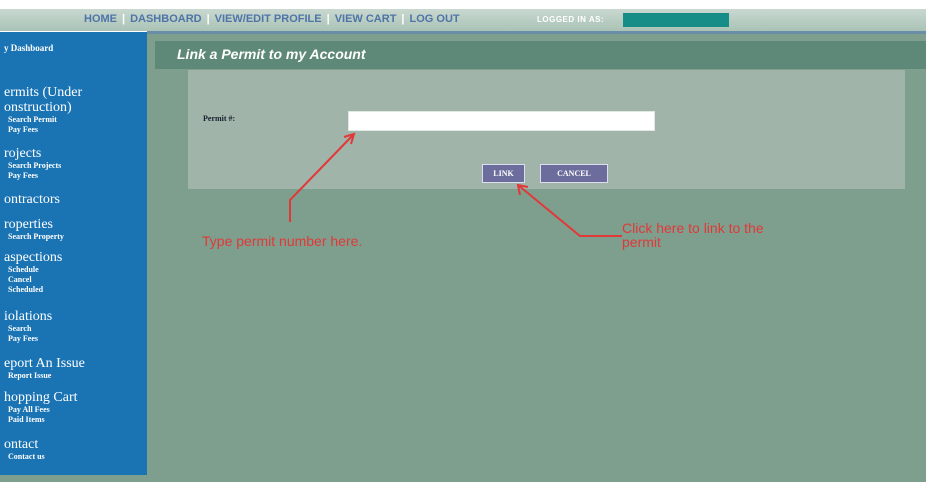  Describe the element at coordinates (693, 235) in the screenshot. I see `link-annotation-text: Click here to link to the permit` at that location.